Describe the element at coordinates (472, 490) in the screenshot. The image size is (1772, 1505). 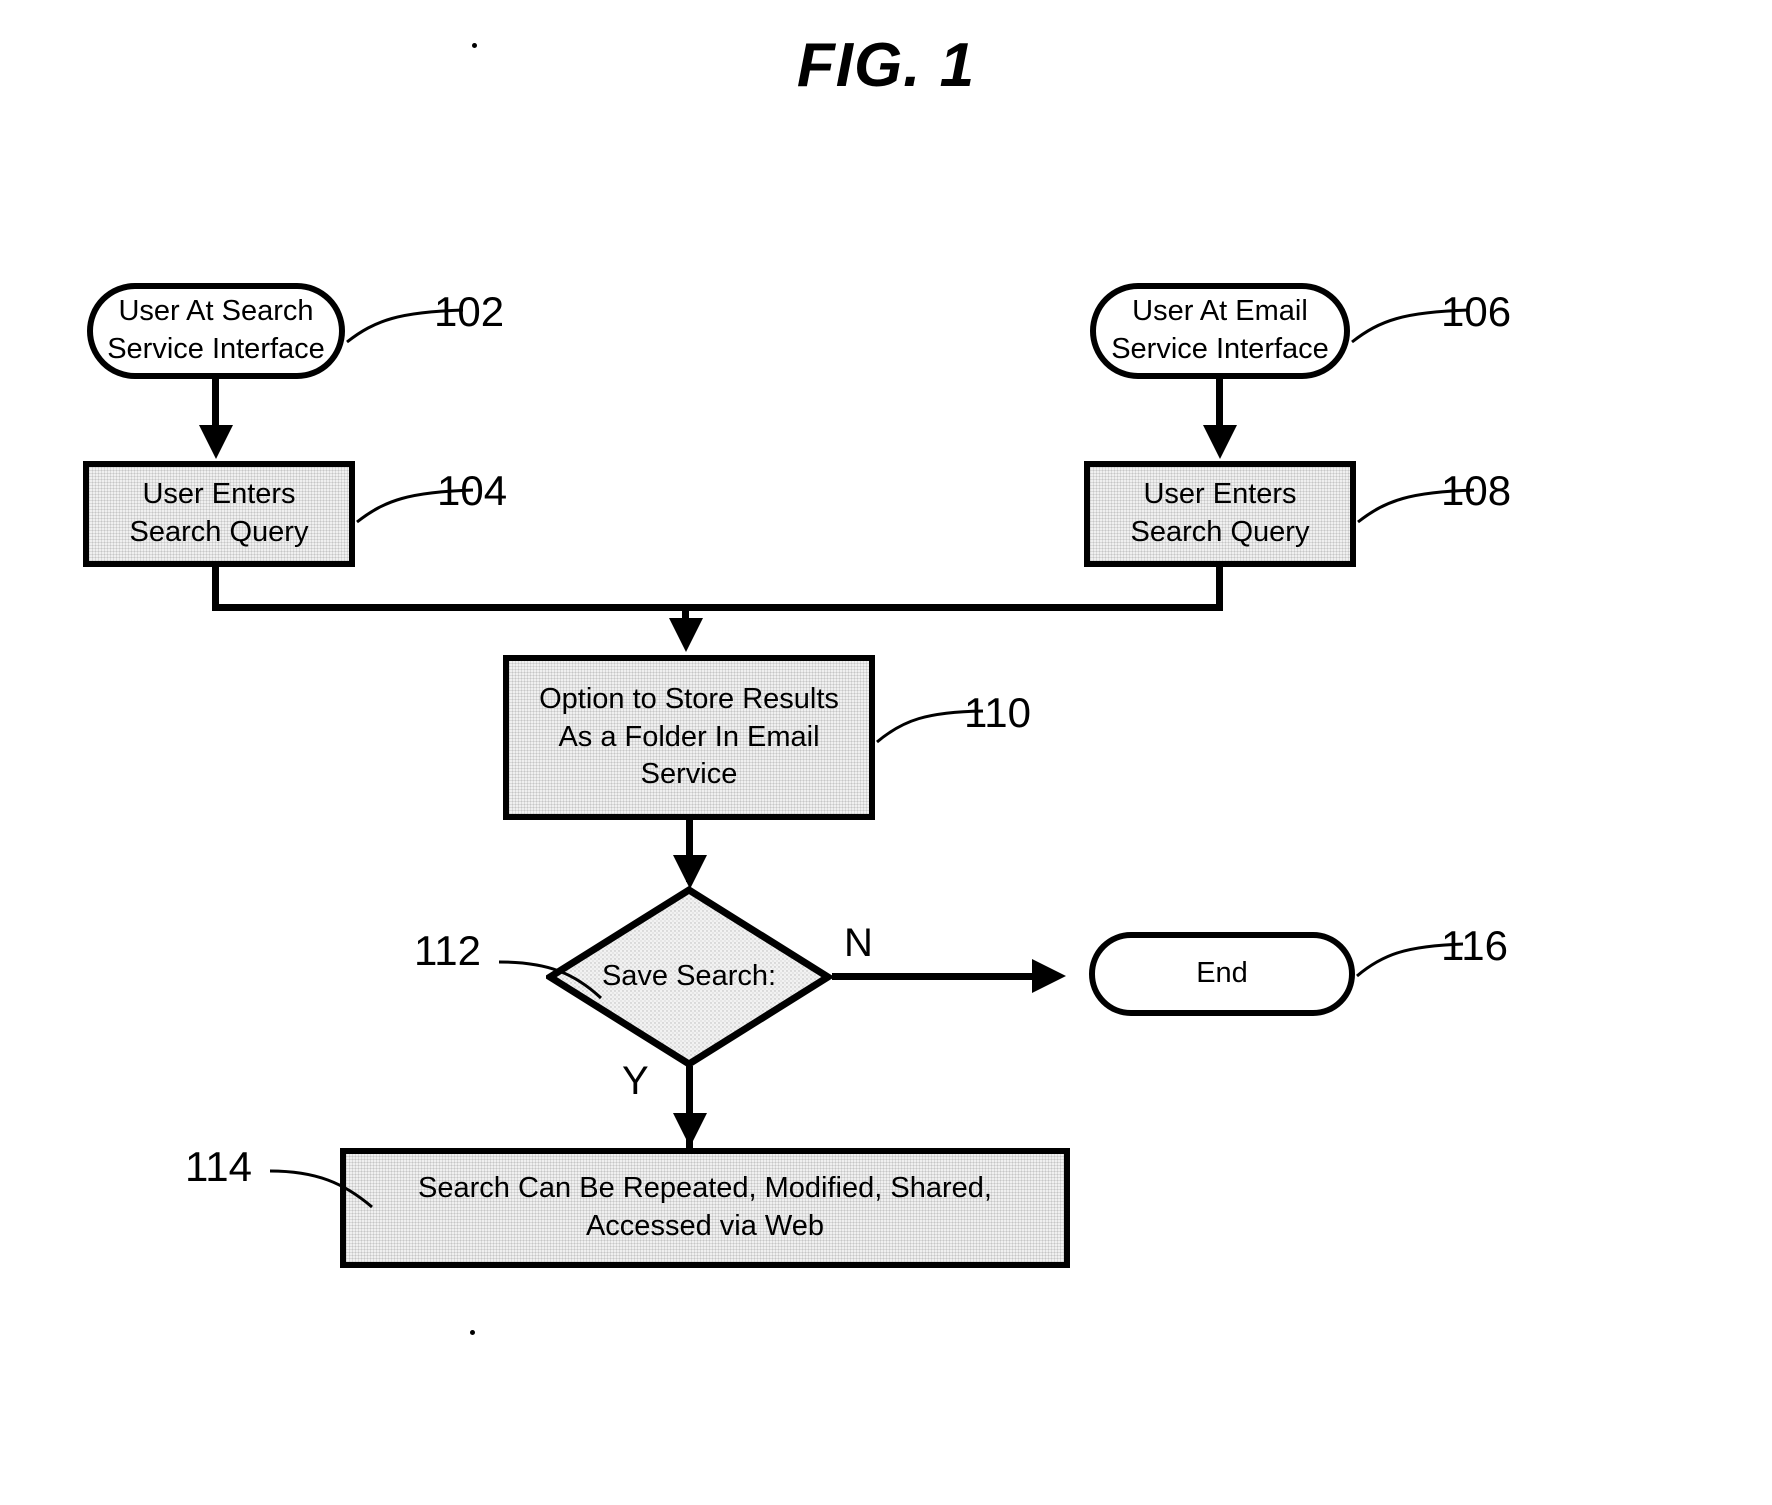
I see `ref-numeral-104: 104` at that location.